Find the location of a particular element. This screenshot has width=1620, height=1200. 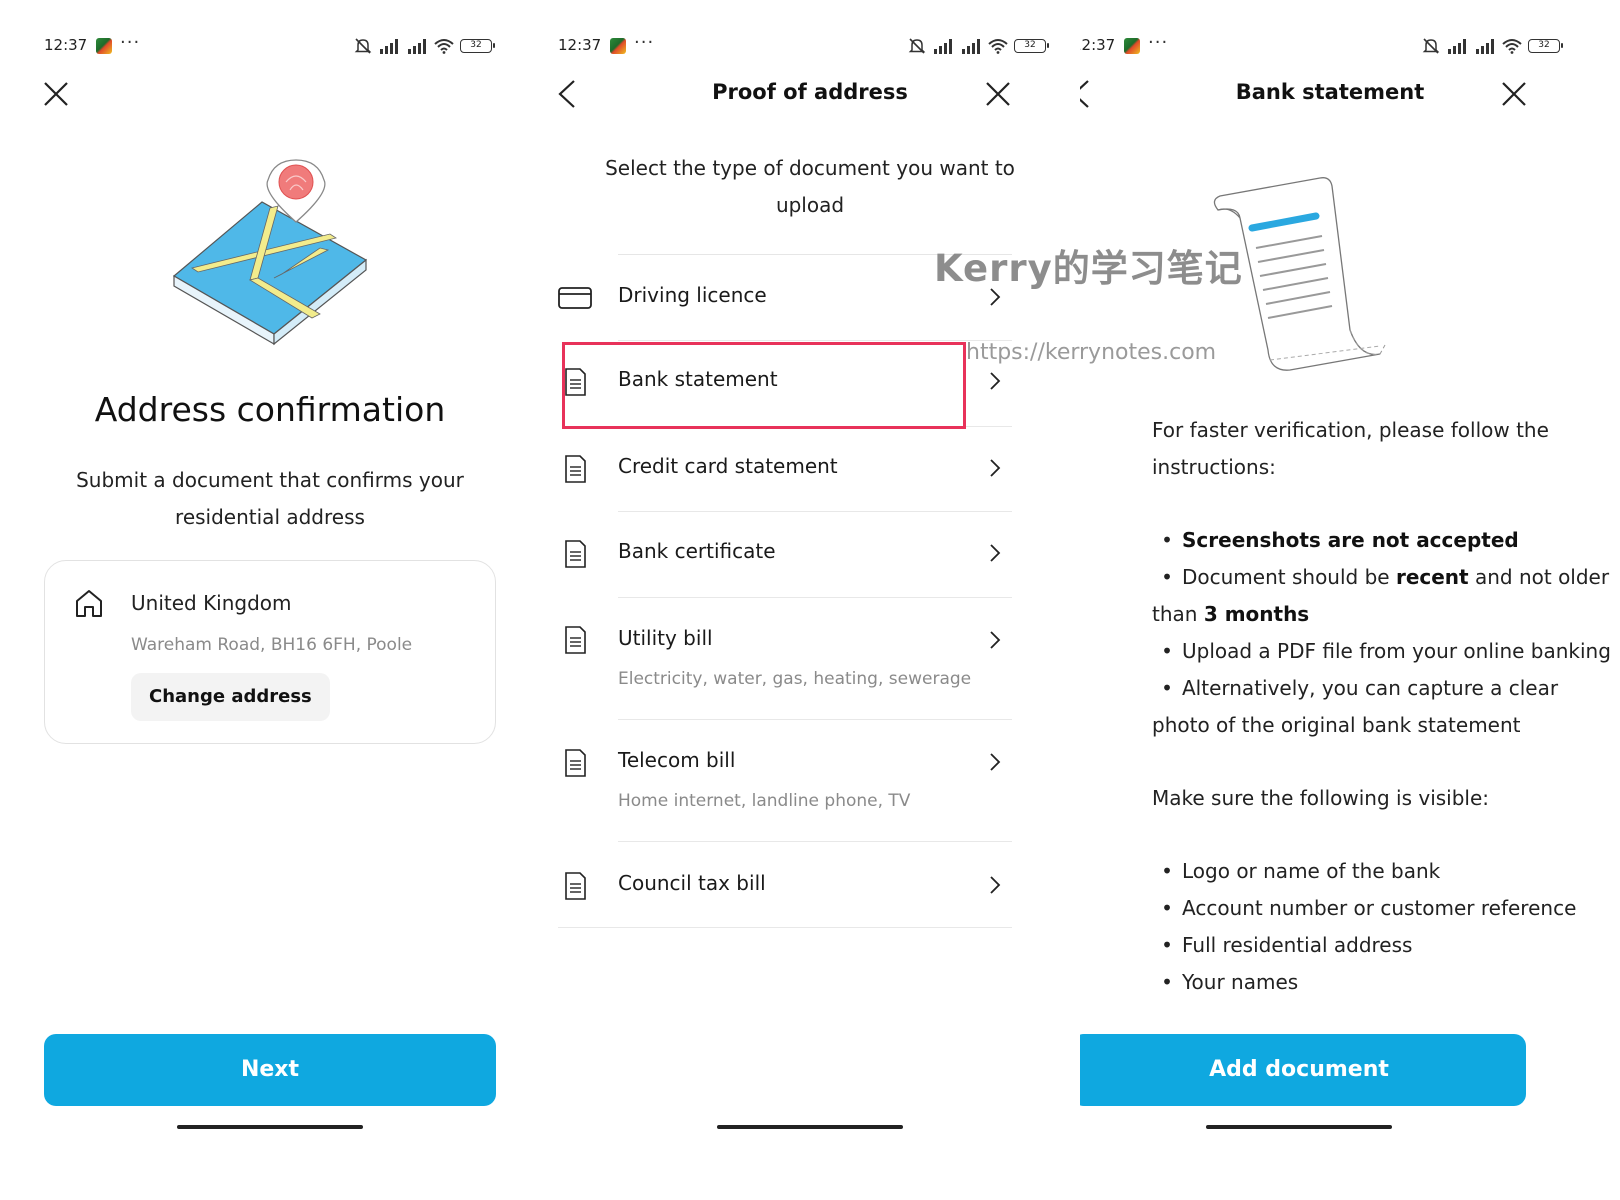

bank-statement-illustration is located at coordinates (1299, 274).